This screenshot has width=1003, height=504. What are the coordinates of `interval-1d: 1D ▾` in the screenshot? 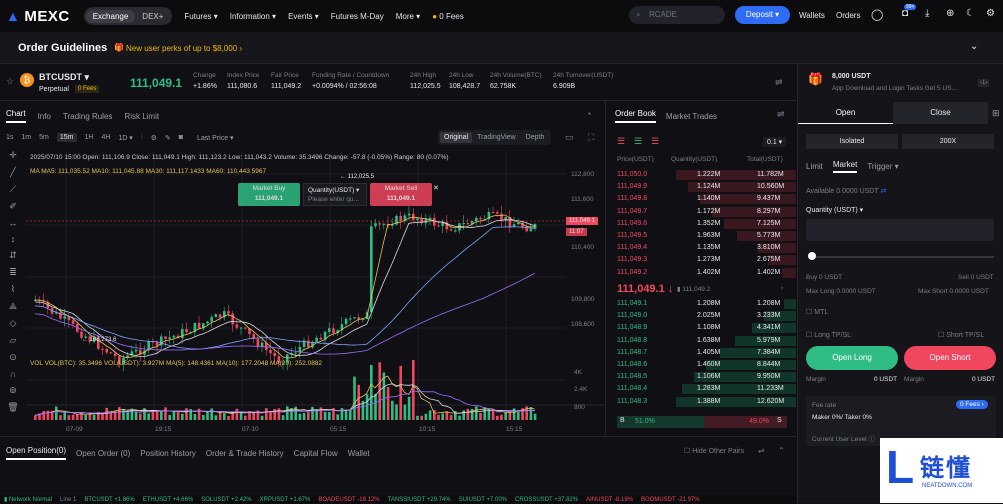 It's located at (125, 138).